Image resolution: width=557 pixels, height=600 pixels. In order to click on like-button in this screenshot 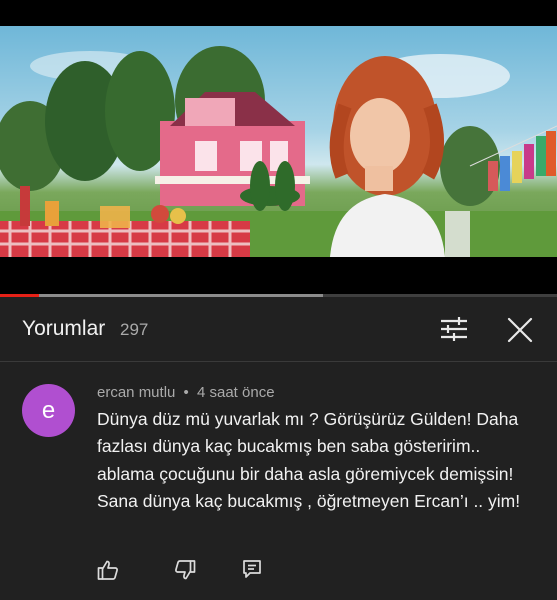, I will do `click(108, 571)`.